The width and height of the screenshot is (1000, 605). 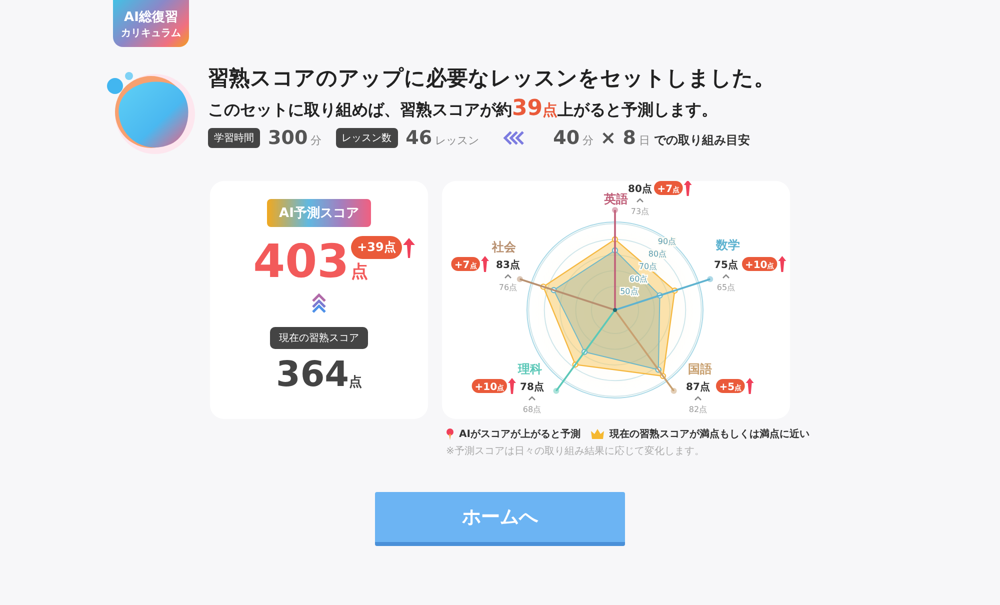 What do you see at coordinates (504, 247) in the screenshot?
I see `subject-name: 社会` at bounding box center [504, 247].